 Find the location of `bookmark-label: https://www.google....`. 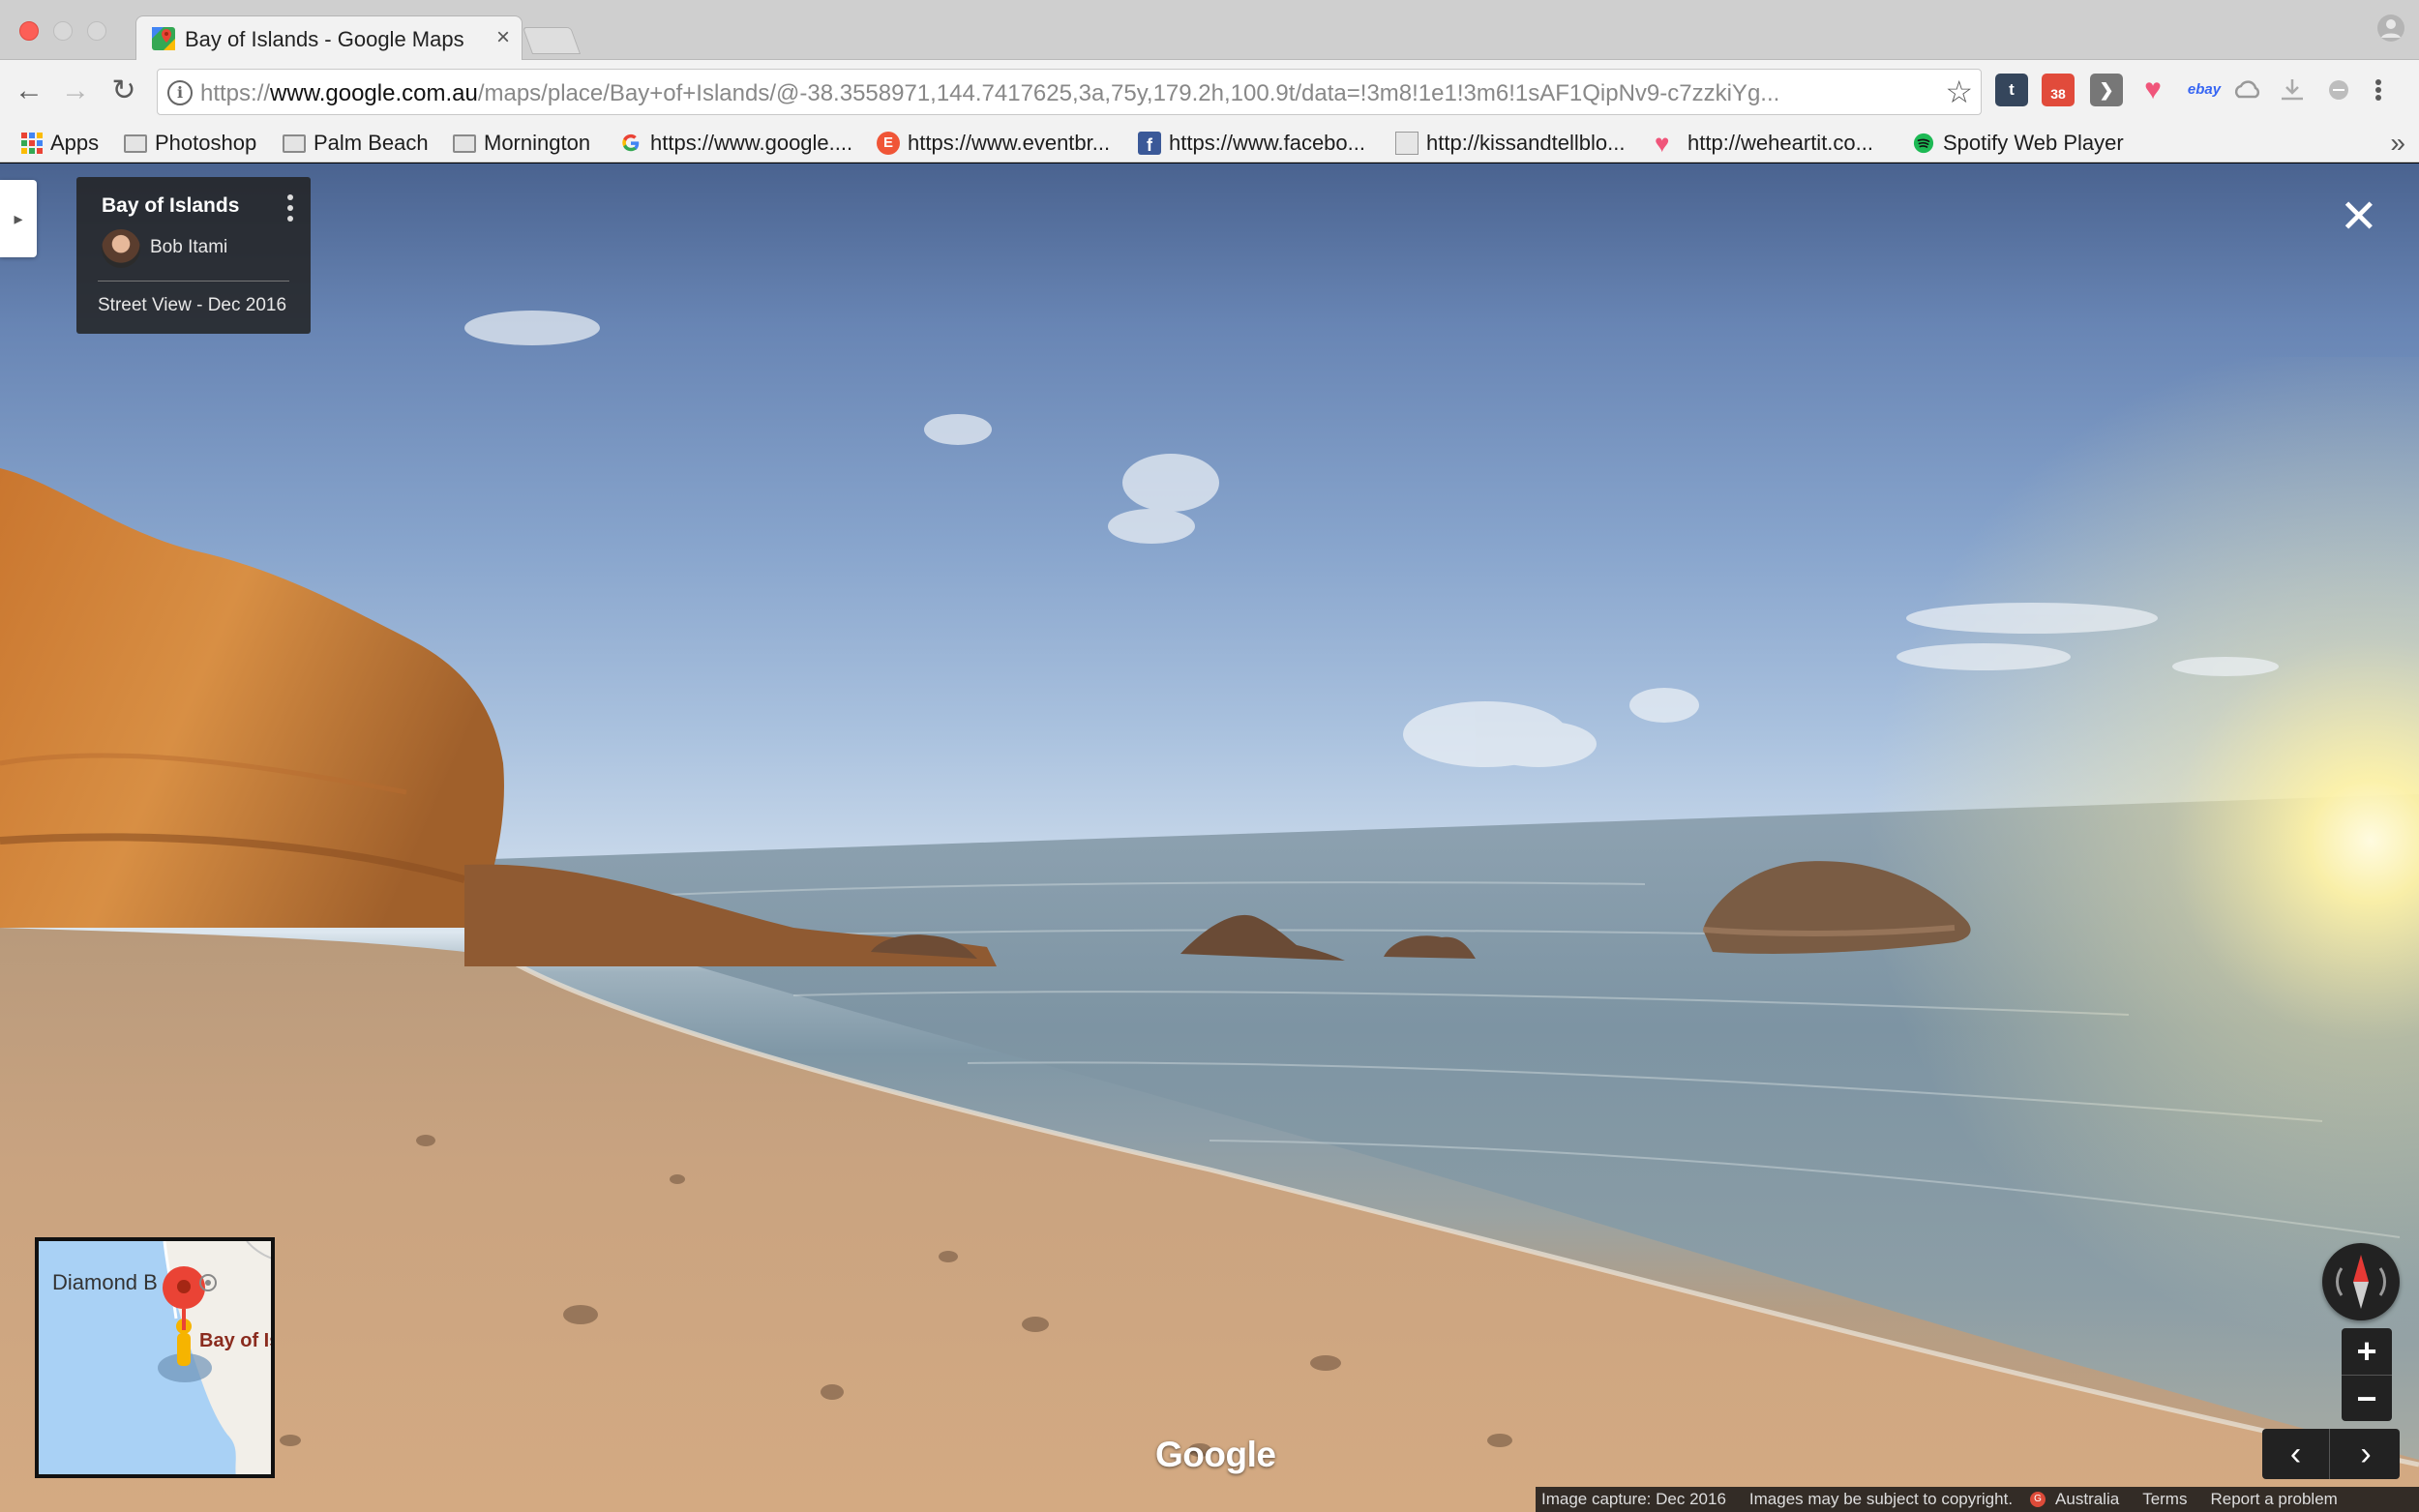

bookmark-label: https://www.google.... is located at coordinates (751, 143).